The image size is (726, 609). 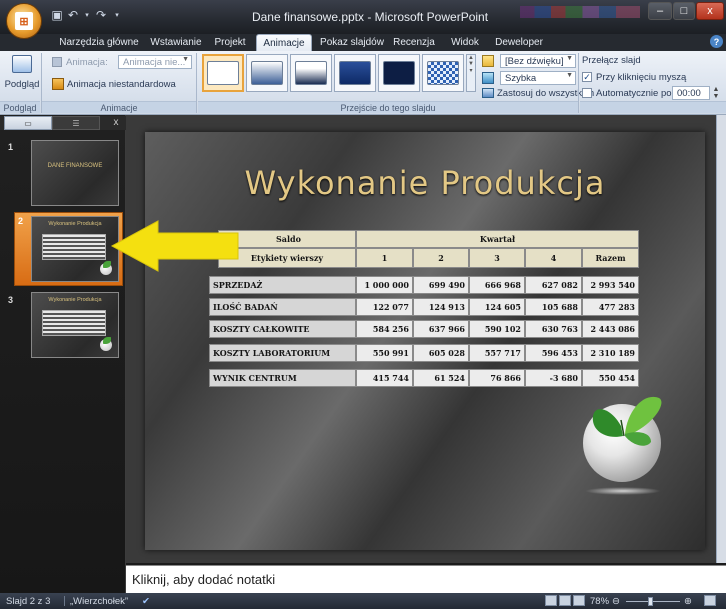 What do you see at coordinates (610, 285) in the screenshot?
I see `table-cell: 2 993 540` at bounding box center [610, 285].